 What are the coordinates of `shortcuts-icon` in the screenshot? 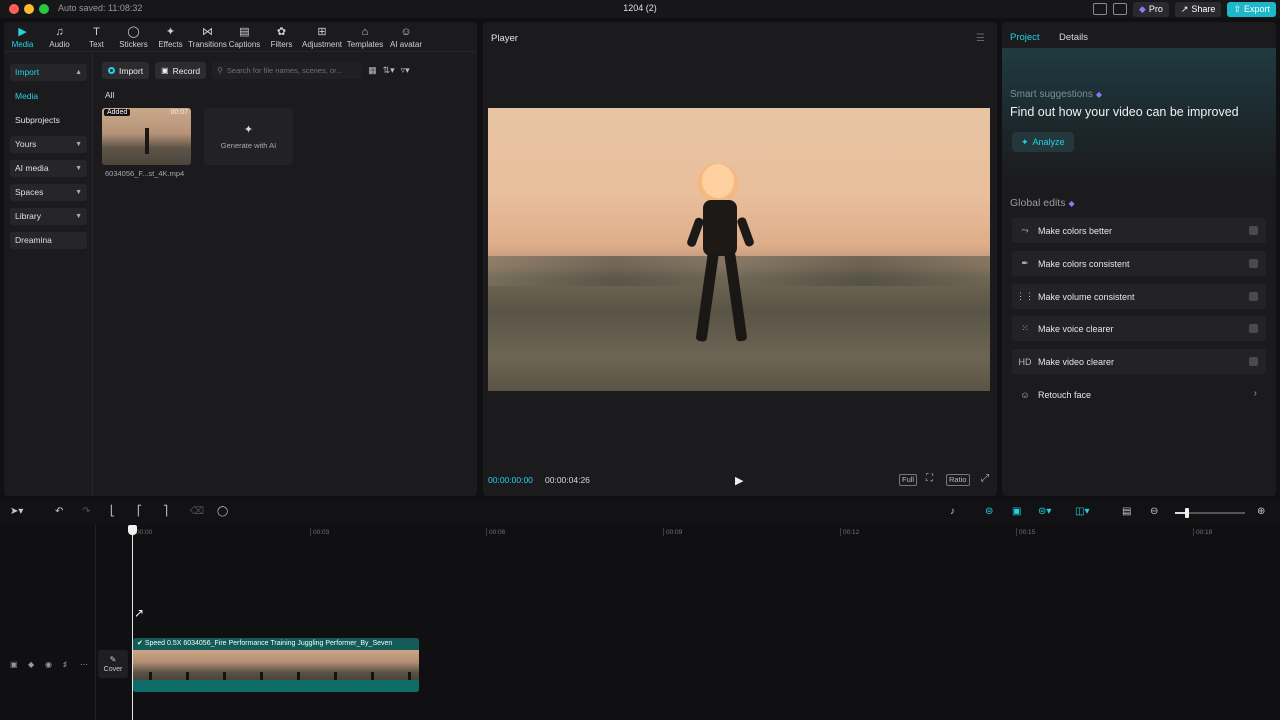 It's located at (1119, 9).